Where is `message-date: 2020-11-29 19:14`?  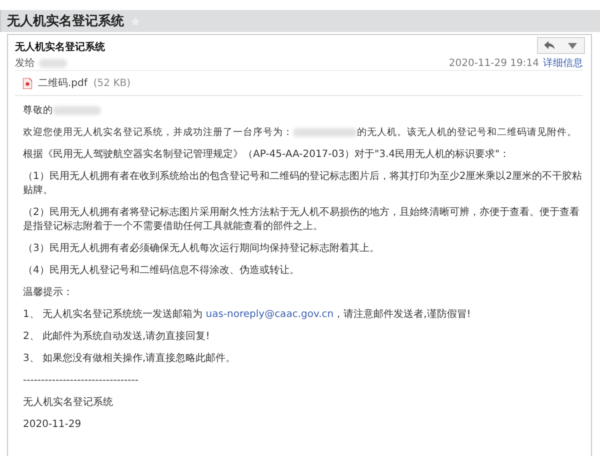
message-date: 2020-11-29 19:14 is located at coordinates (493, 63).